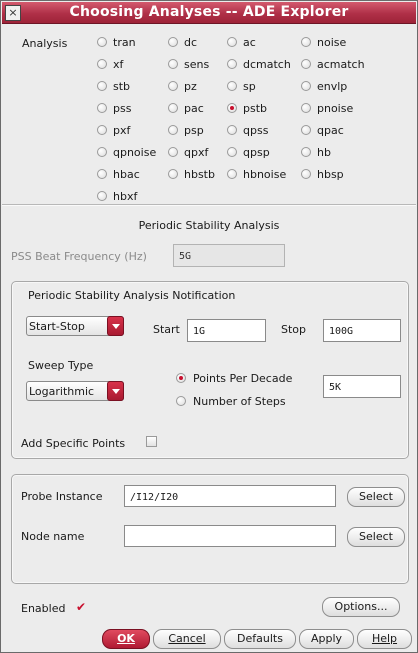 This screenshot has height=653, width=418. What do you see at coordinates (194, 130) in the screenshot?
I see `analysis-option-label: psp` at bounding box center [194, 130].